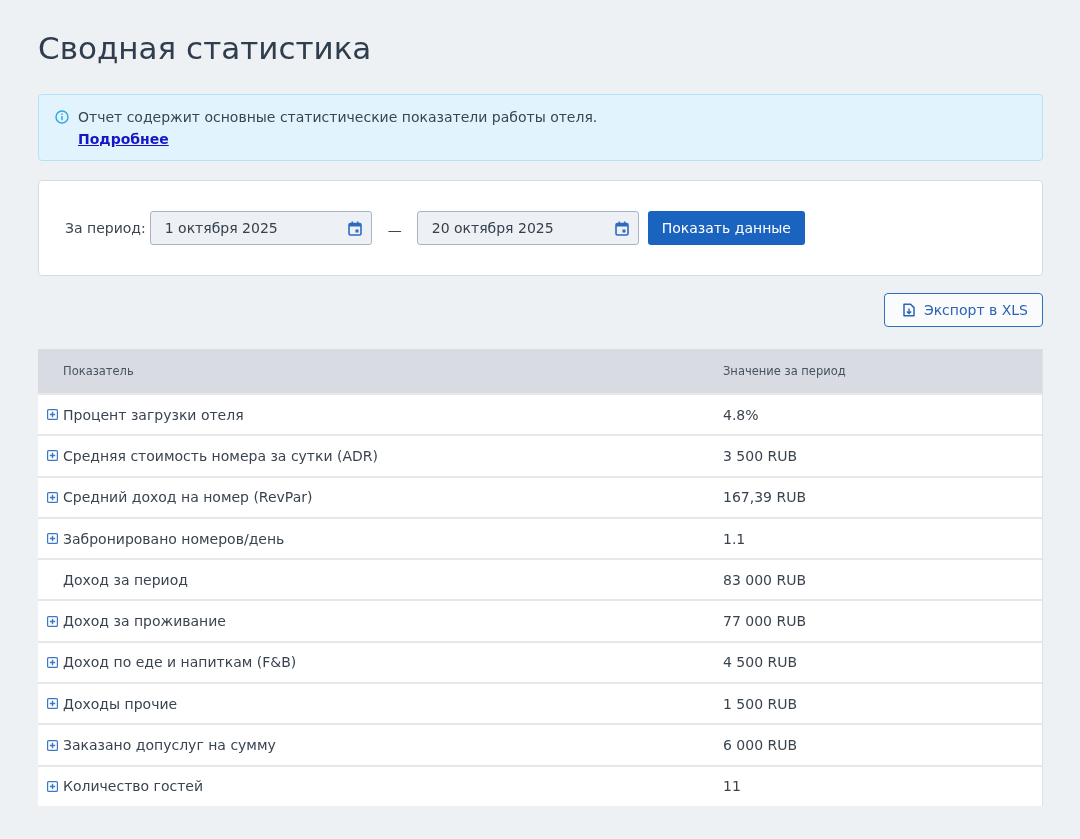  What do you see at coordinates (205, 48) in the screenshot?
I see `page-title: Сводная статистика` at bounding box center [205, 48].